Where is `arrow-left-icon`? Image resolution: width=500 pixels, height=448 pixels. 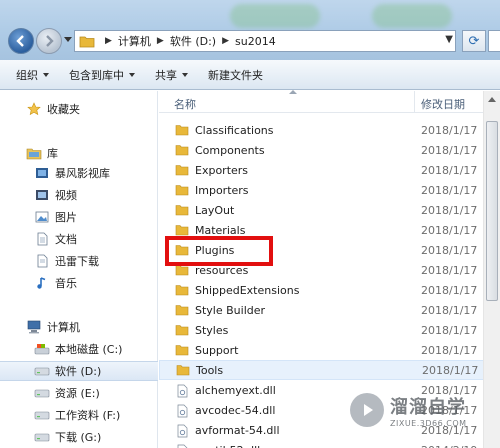
arrow-left-icon is located at coordinates (20, 41).